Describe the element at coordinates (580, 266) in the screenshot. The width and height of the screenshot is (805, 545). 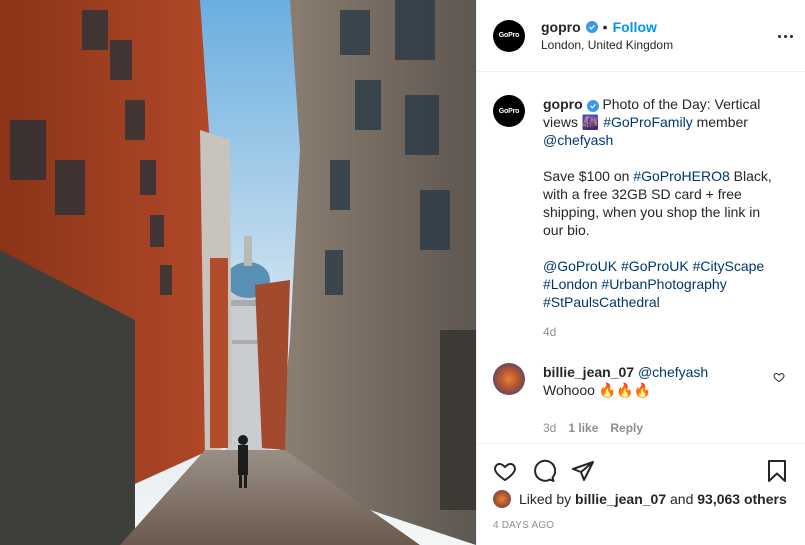
I see `mention-link: @GoProUK` at that location.